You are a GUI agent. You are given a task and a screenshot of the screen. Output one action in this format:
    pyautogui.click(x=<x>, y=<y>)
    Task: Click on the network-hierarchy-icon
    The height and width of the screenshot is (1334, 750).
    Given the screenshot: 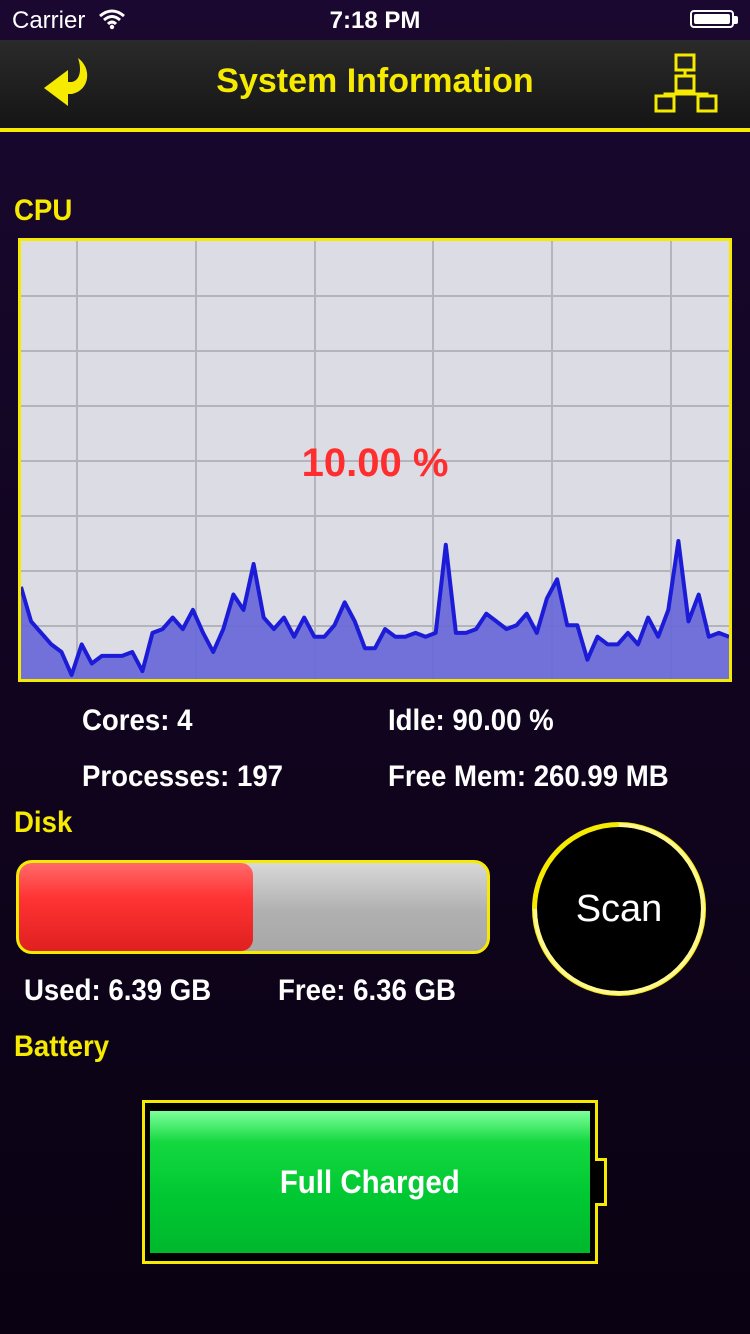 What is the action you would take?
    pyautogui.click(x=686, y=84)
    